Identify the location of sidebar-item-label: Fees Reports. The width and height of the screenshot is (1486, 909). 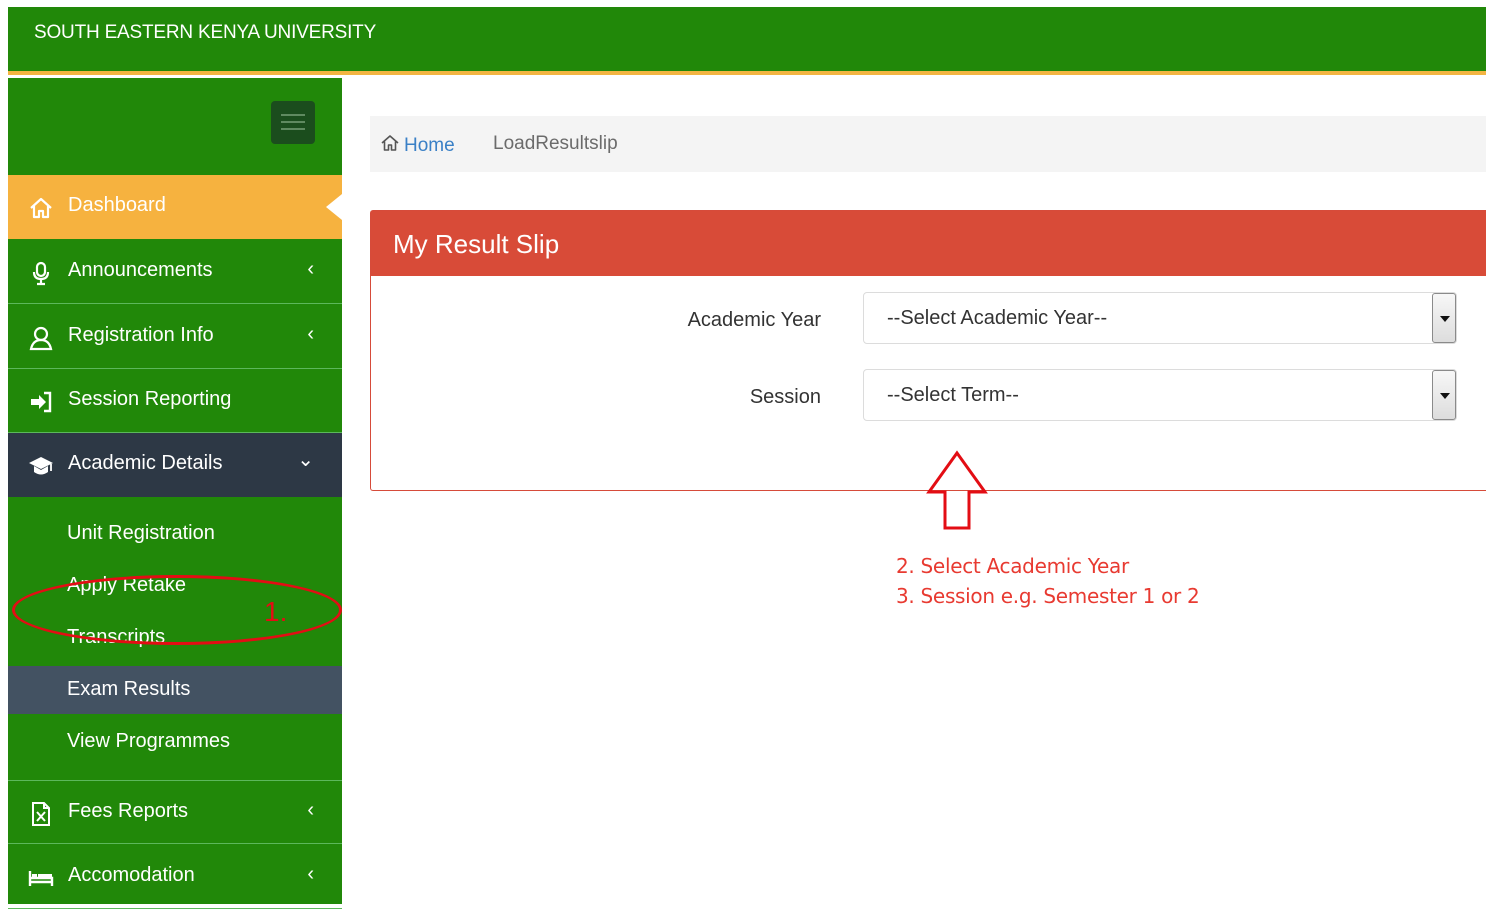
(128, 811).